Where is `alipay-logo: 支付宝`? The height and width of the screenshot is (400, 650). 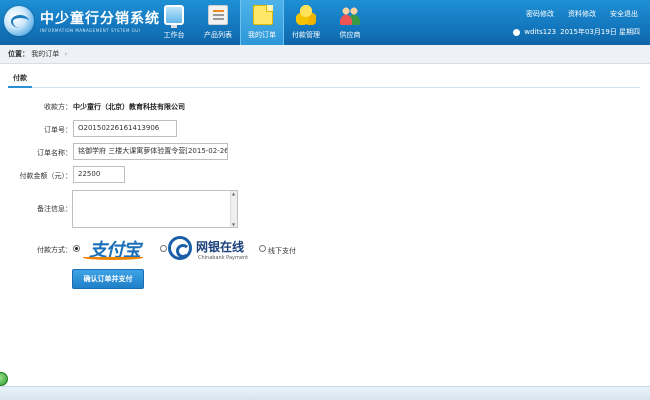
alipay-logo: 支付宝 is located at coordinates (116, 248).